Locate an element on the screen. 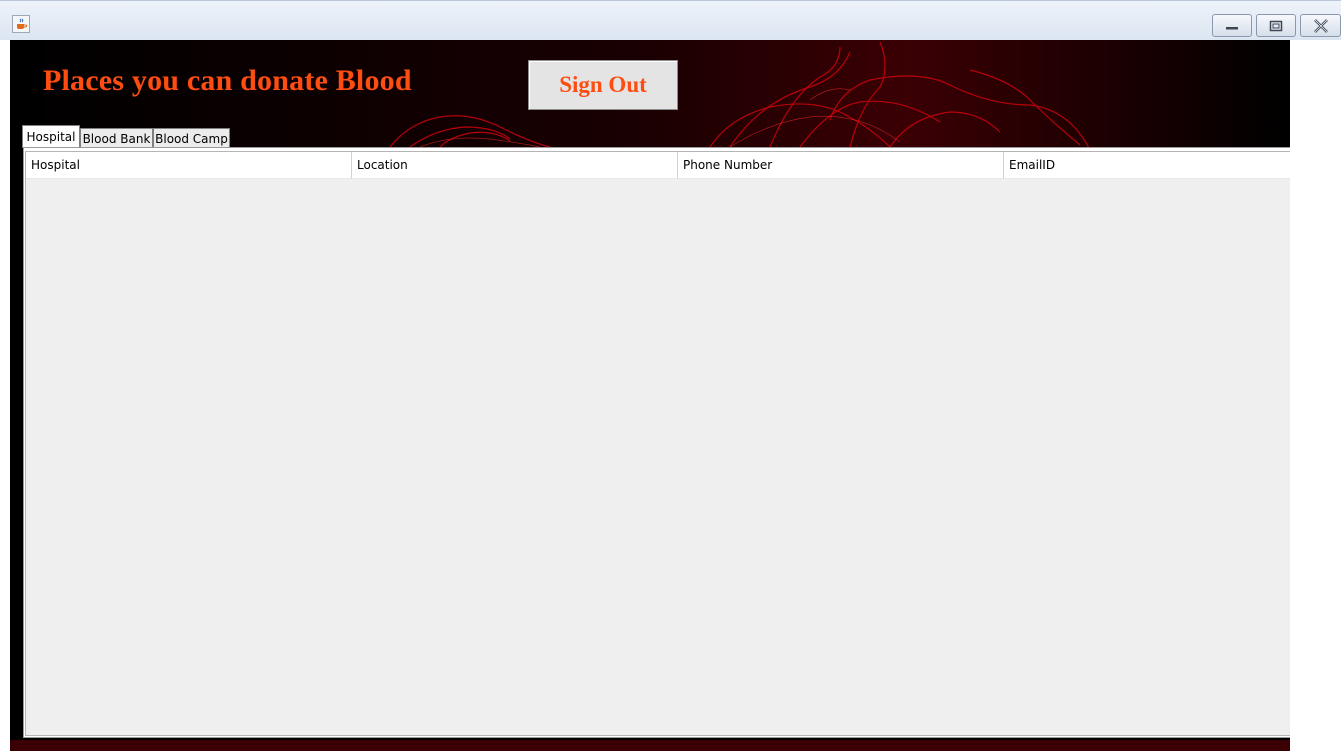 This screenshot has width=1341, height=751. minimize-button is located at coordinates (1232, 25).